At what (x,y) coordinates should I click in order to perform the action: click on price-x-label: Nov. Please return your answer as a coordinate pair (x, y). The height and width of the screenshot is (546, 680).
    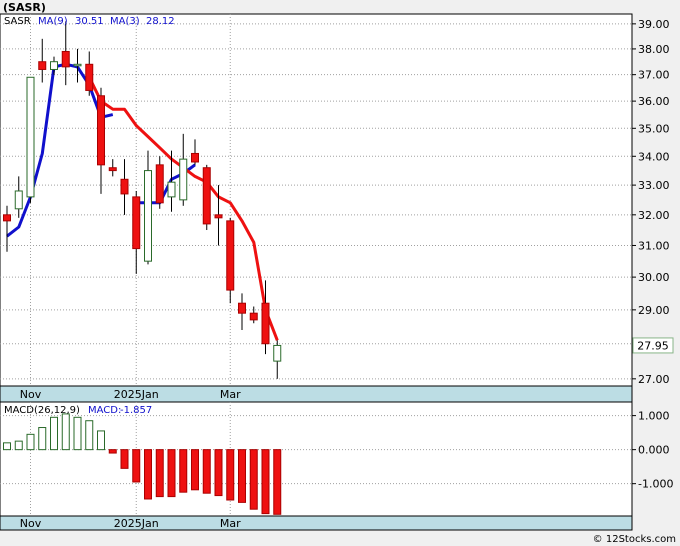
    Looking at the image, I should click on (31, 394).